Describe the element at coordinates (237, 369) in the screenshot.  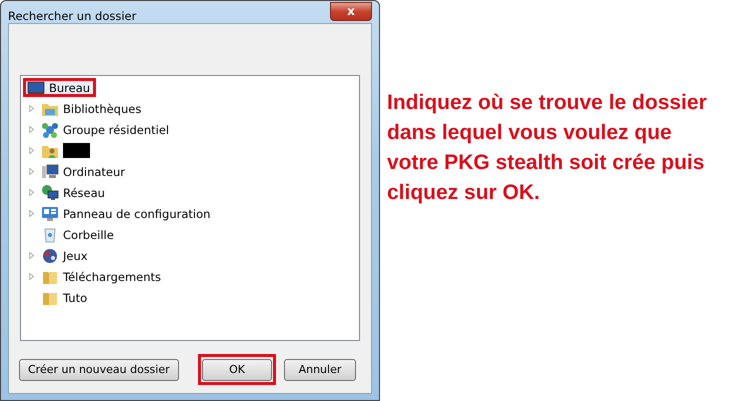
I see `ok-button: OK` at that location.